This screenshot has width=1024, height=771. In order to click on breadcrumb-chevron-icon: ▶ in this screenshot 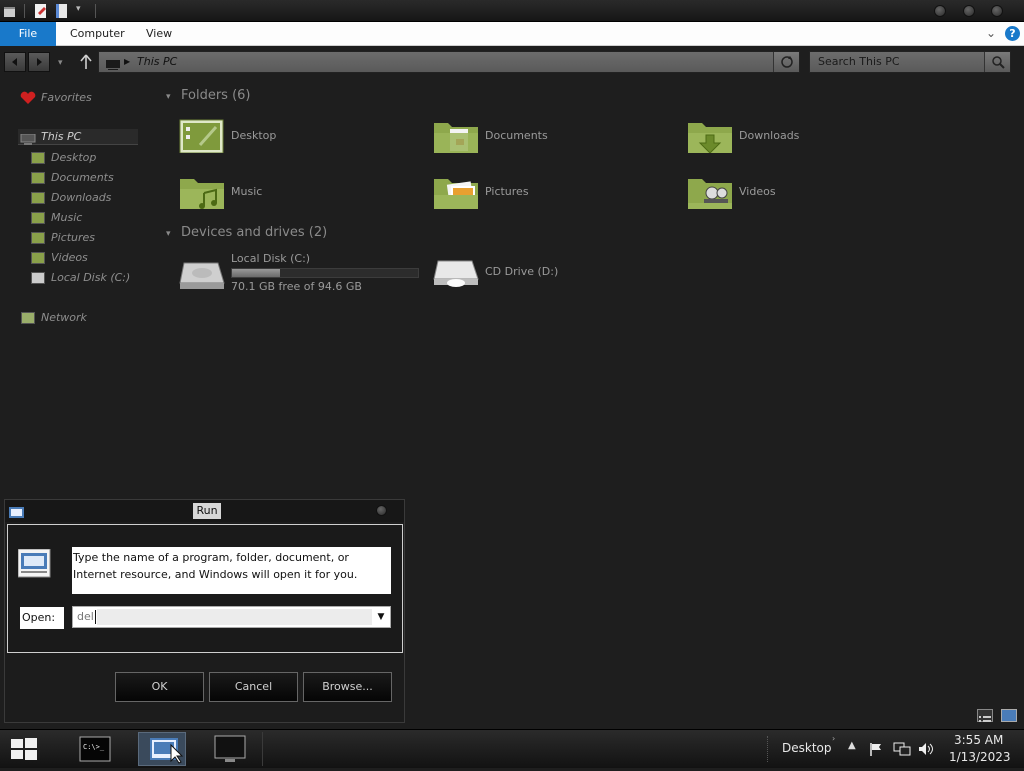, I will do `click(127, 62)`.